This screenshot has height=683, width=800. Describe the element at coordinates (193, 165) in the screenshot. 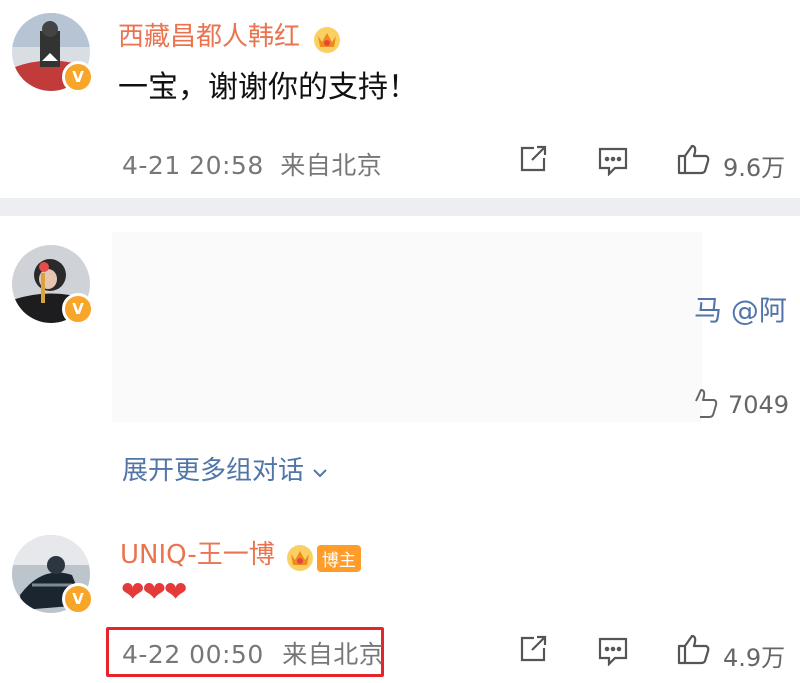

I see `timestamp: 4-21 20:58` at that location.